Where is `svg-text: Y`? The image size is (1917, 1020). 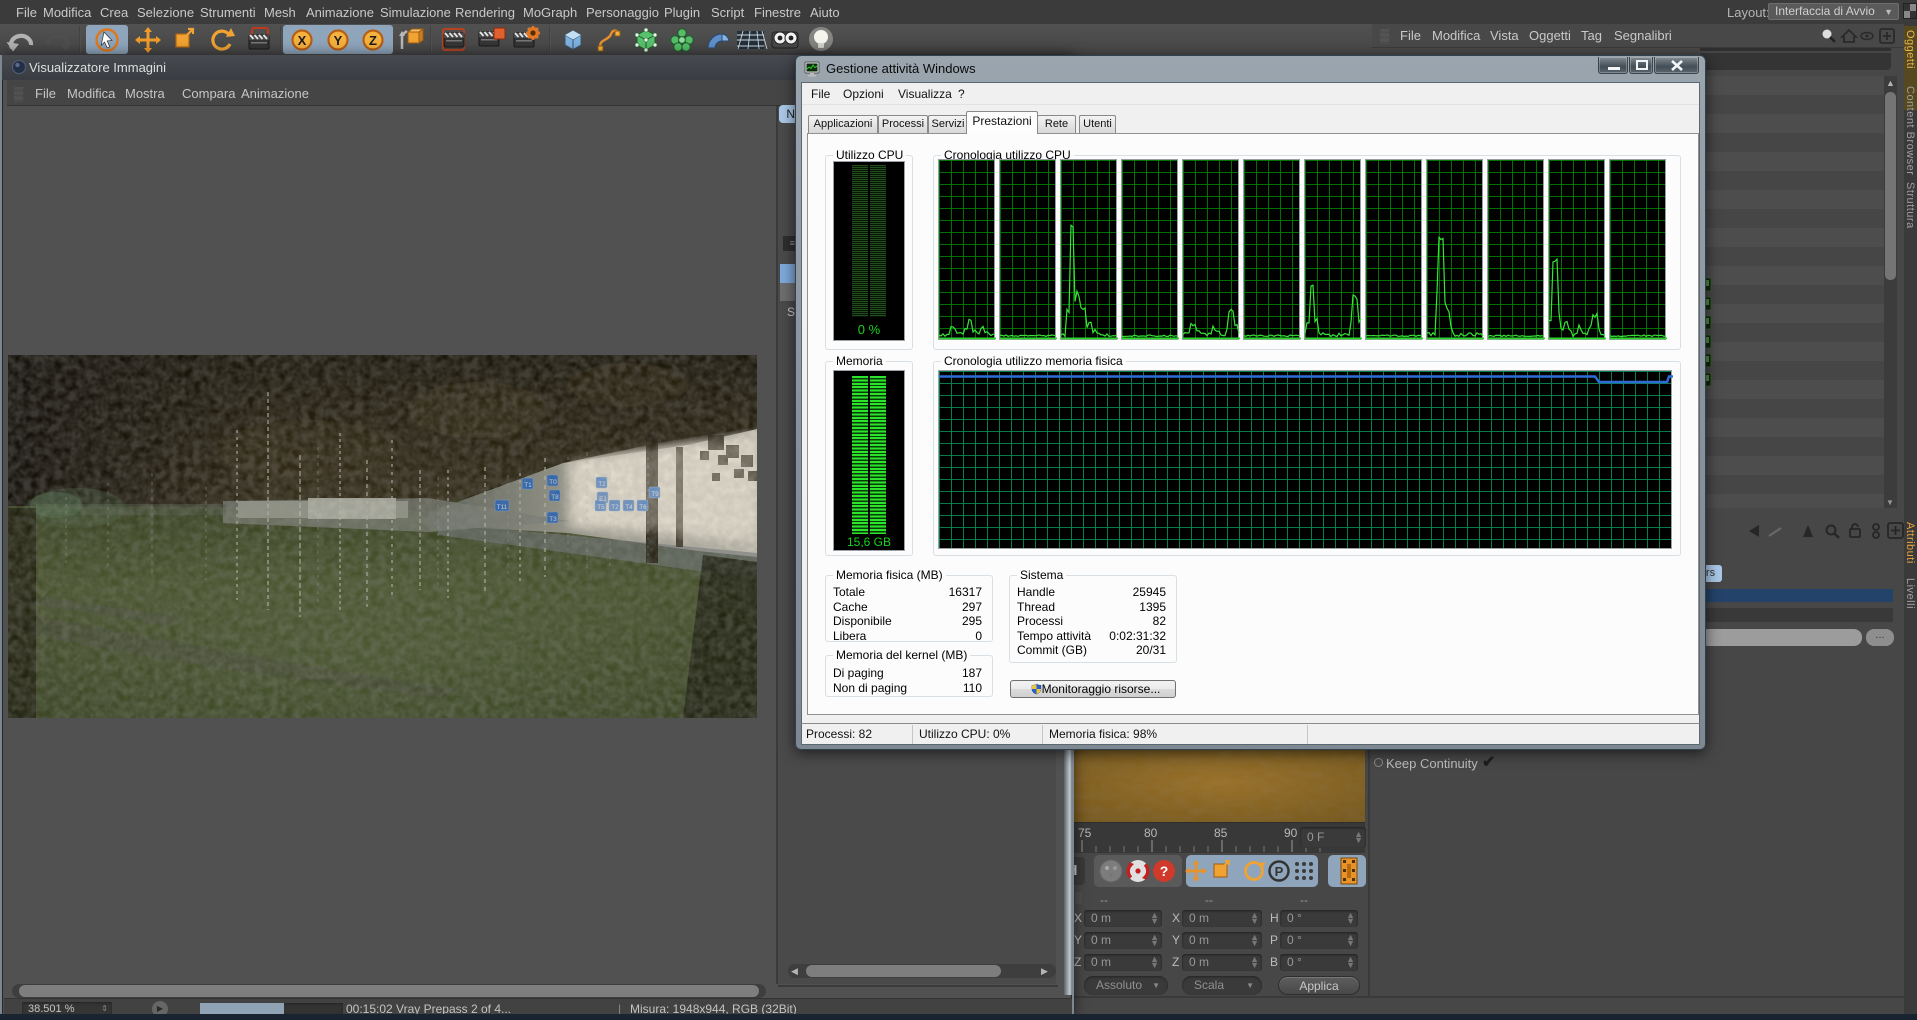
svg-text: Y is located at coordinates (338, 40).